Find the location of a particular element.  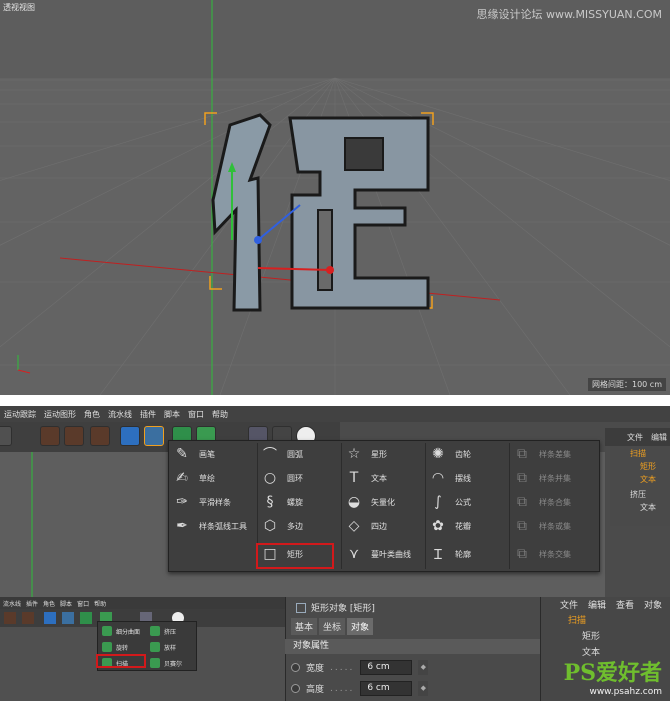

menu-item: 角色 is located at coordinates (92, 414).